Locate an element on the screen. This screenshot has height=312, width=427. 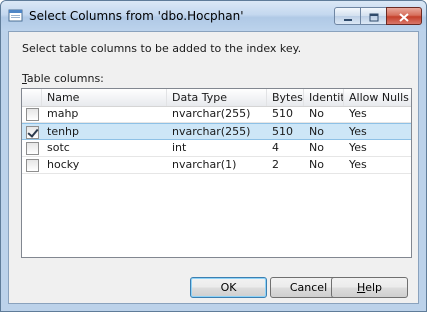
cancel-button-label: Cancel is located at coordinates (308, 287).